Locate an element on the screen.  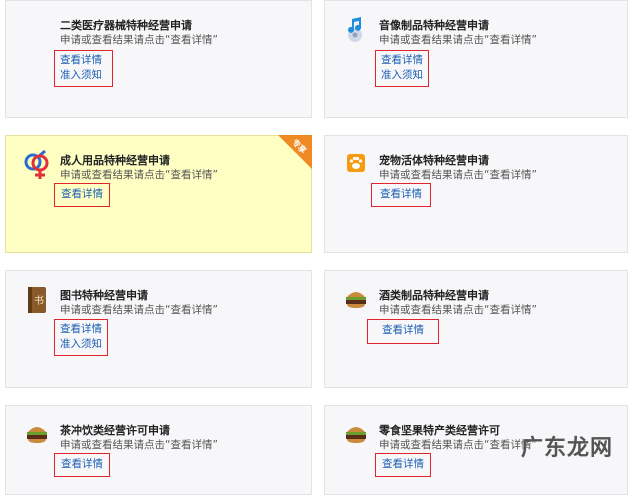
gender-symbol-icon is located at coordinates (36, 164).